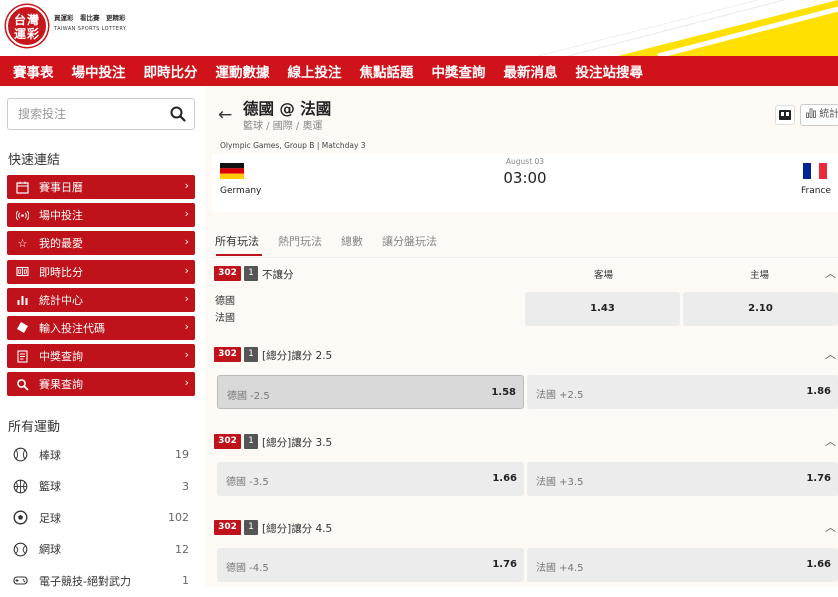 Image resolution: width=838 pixels, height=597 pixels. I want to click on odds-button-away: 1.43, so click(602, 309).